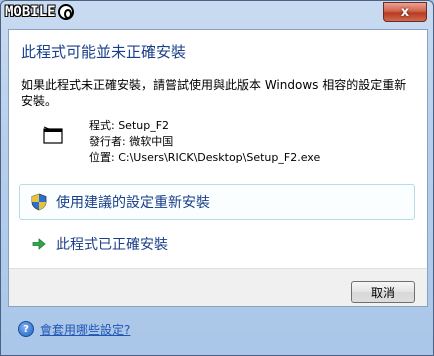  What do you see at coordinates (217, 244) in the screenshot?
I see `installed-correctly-option: 此程式已正確安裝` at bounding box center [217, 244].